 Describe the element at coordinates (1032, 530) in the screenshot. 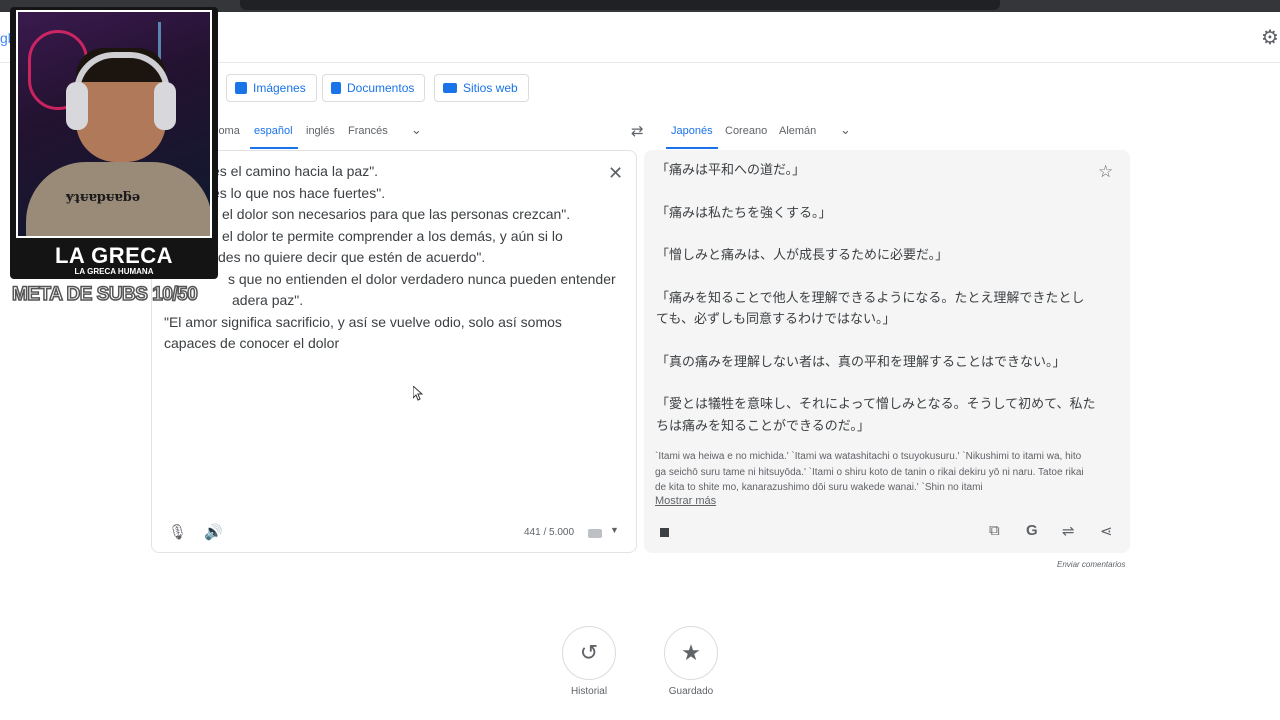

I see `google-search-icon: G` at that location.